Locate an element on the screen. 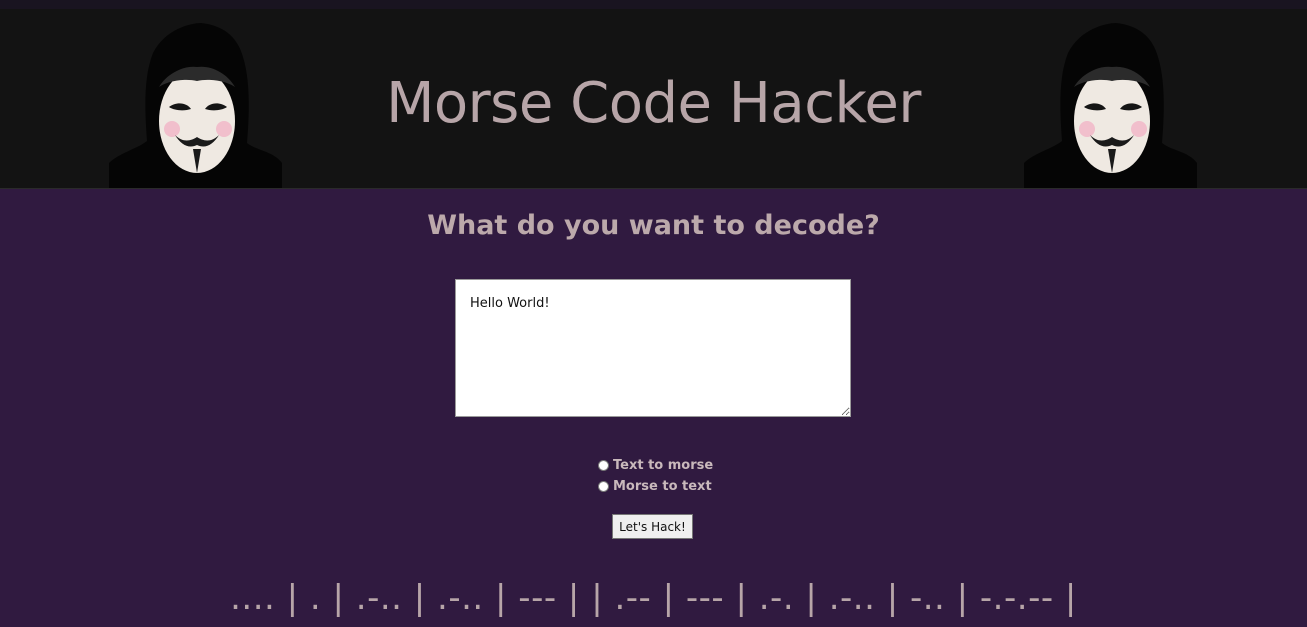  message-input is located at coordinates (653, 348).